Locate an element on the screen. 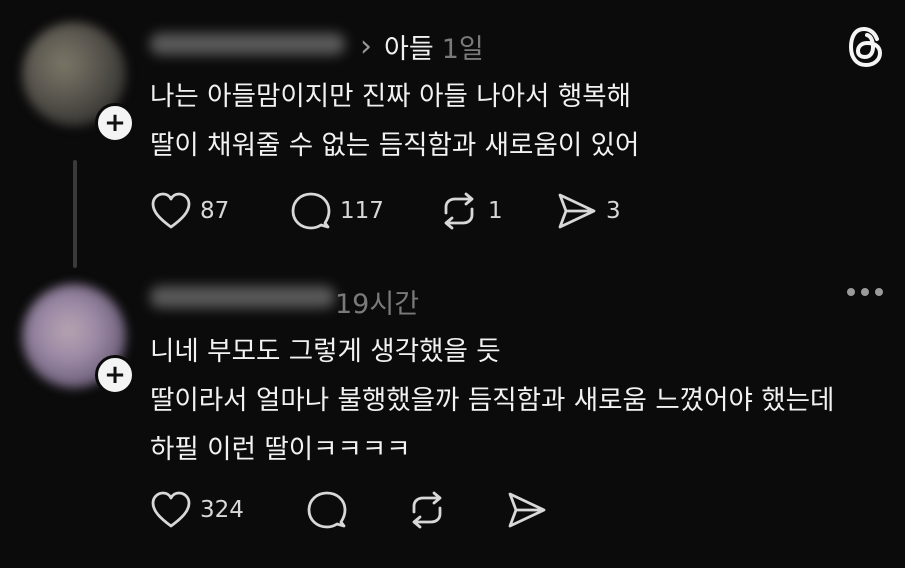 Image resolution: width=905 pixels, height=568 pixels. post-meta: 19시간 is located at coordinates (377, 301).